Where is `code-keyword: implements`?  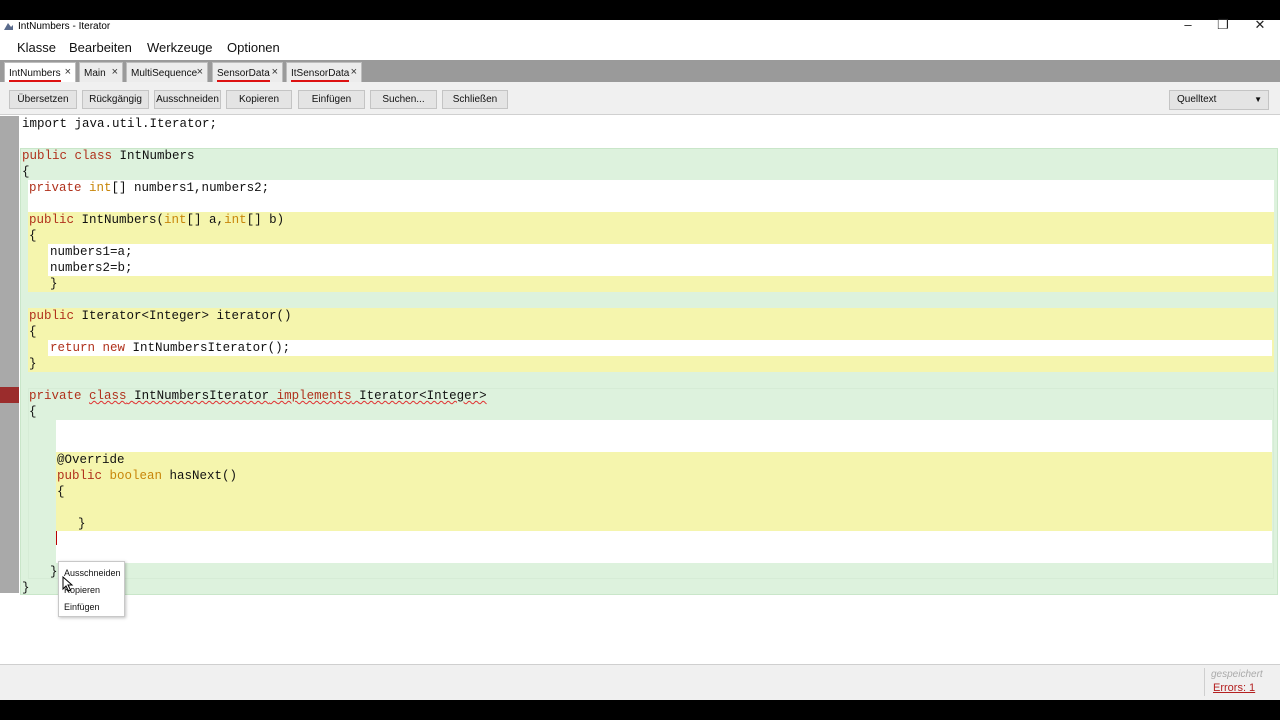 code-keyword: implements is located at coordinates (314, 396).